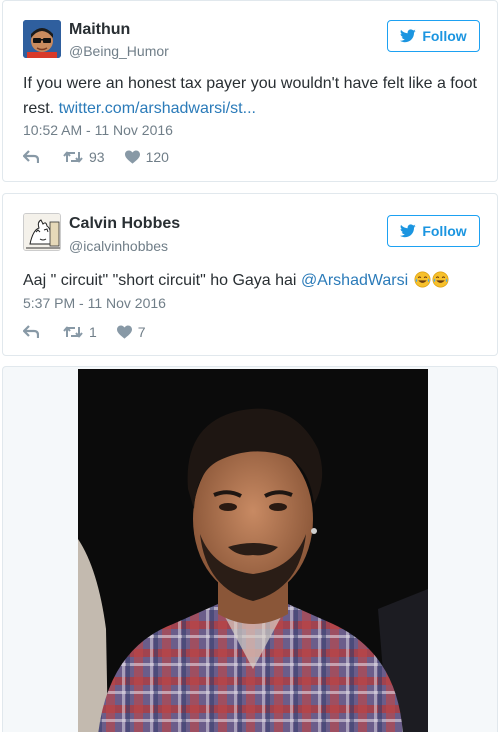  What do you see at coordinates (124, 224) in the screenshot?
I see `display-name: Calvin Hobbes` at bounding box center [124, 224].